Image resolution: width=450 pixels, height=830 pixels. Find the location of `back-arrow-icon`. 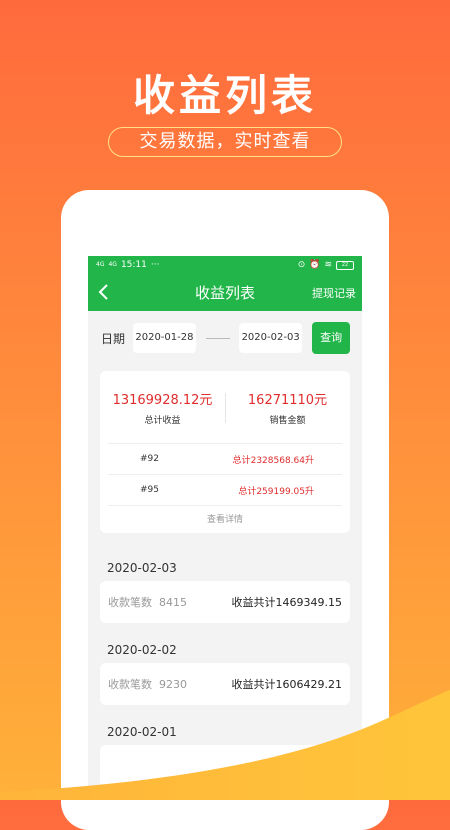

back-arrow-icon is located at coordinates (104, 292).